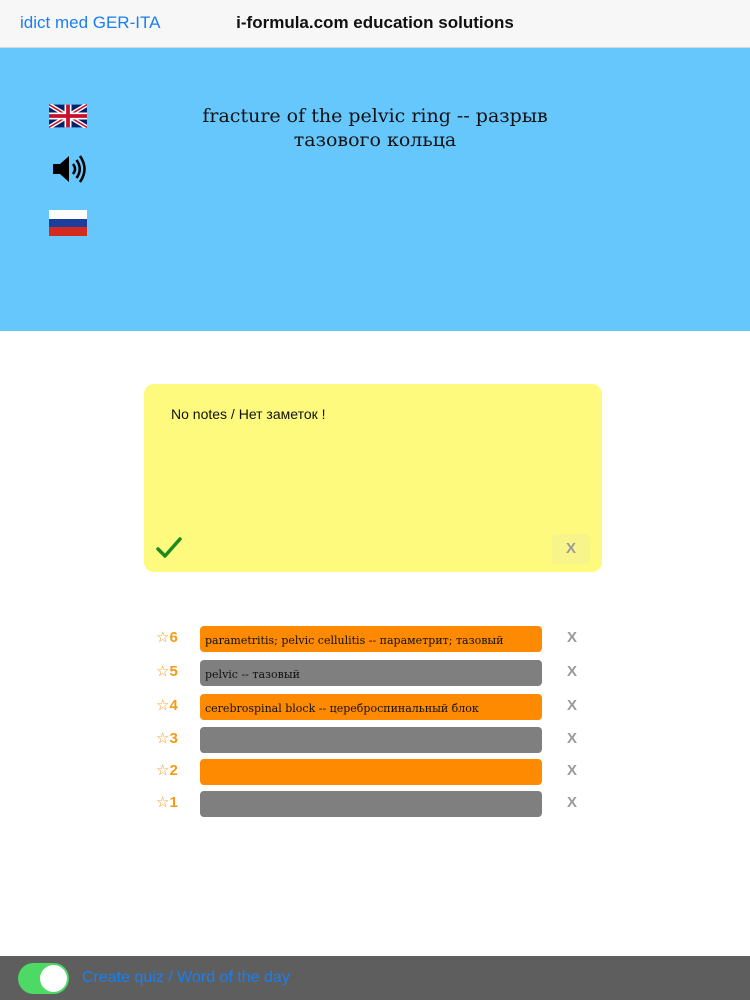 This screenshot has width=750, height=1000. I want to click on history-row: ☆3 X, so click(375, 740).